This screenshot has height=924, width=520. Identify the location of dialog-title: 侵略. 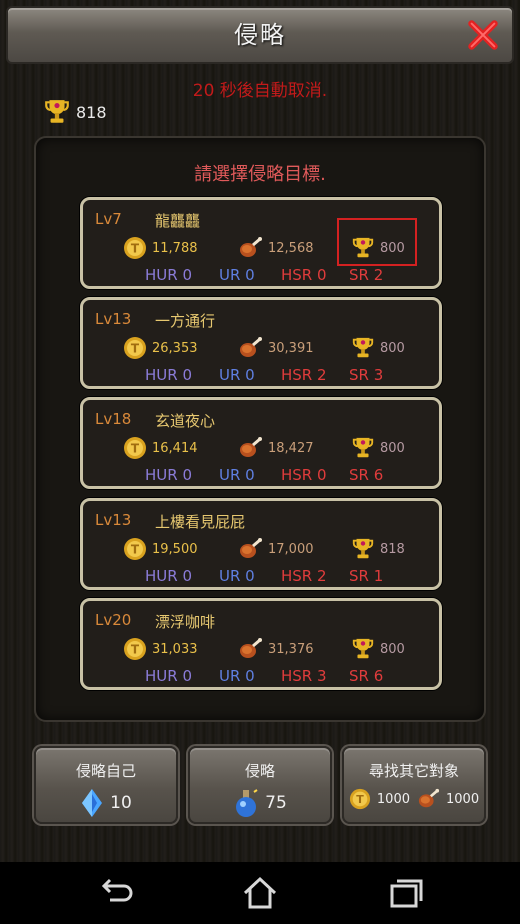
(260, 35).